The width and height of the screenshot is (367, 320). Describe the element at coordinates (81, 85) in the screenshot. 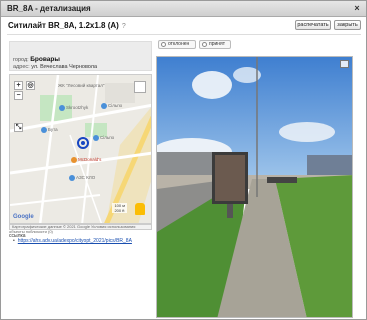

I see `map-label: ЖК "Лесовий квартал"` at that location.